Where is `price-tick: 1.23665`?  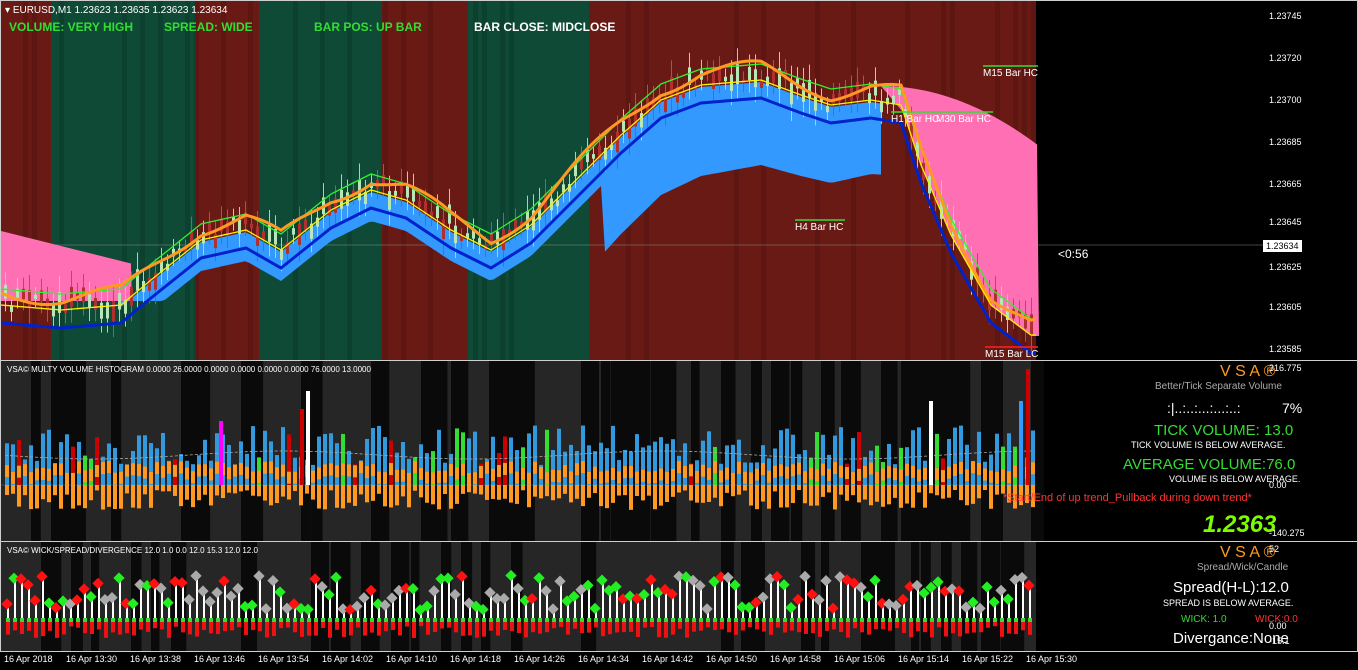 price-tick: 1.23665 is located at coordinates (1285, 184).